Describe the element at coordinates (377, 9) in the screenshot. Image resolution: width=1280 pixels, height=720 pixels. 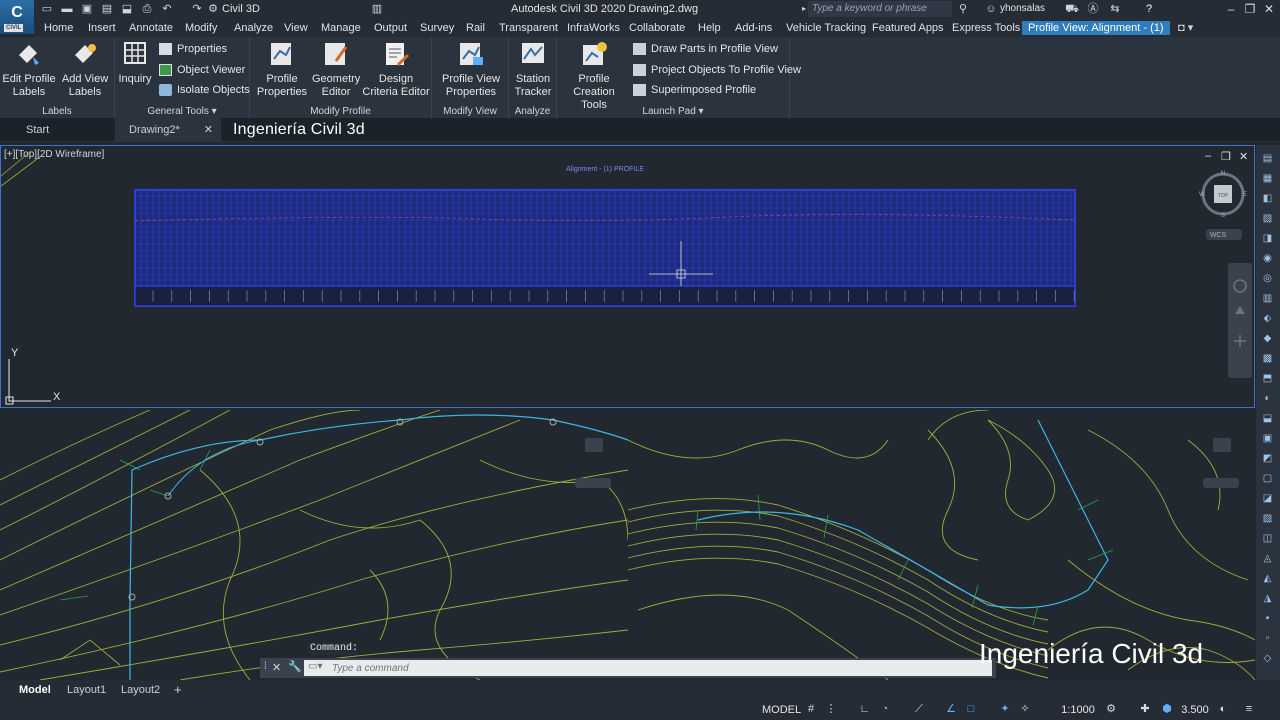
I see `share-icon: ▥` at that location.